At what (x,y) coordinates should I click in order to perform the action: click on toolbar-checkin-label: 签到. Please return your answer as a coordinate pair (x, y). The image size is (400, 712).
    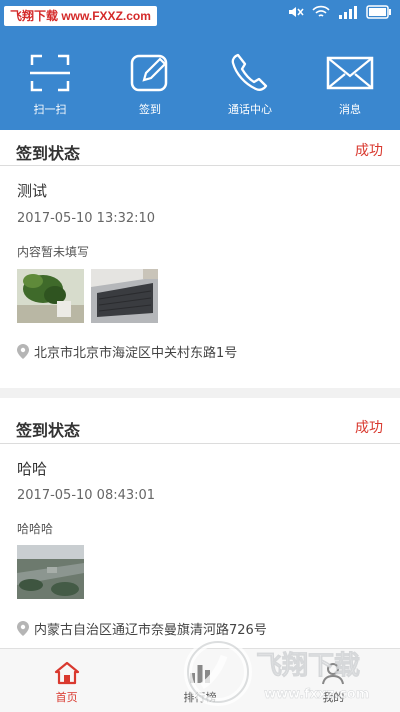
    Looking at the image, I should click on (150, 109).